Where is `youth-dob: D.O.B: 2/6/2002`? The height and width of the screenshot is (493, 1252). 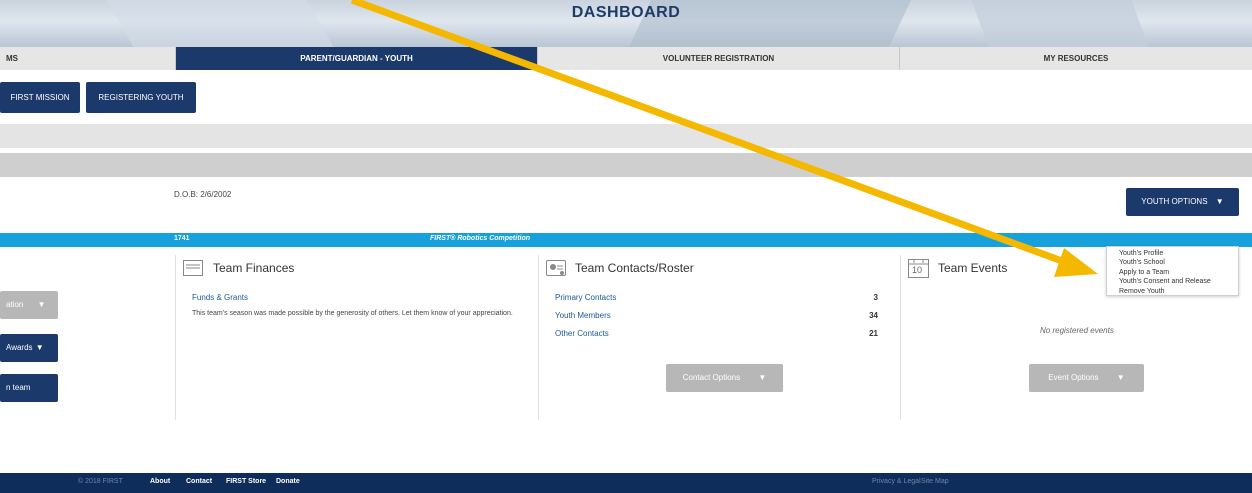 youth-dob: D.O.B: 2/6/2002 is located at coordinates (203, 194).